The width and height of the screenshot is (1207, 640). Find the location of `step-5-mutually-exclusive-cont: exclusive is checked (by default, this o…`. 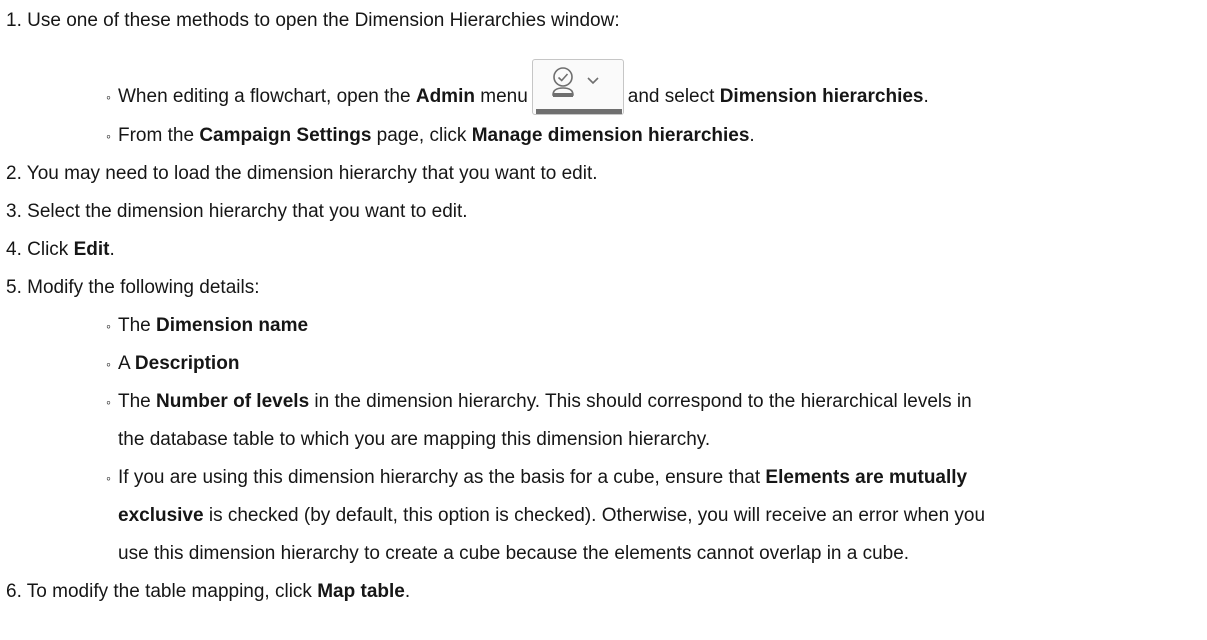

step-5-mutually-exclusive-cont: exclusive is checked (by default, this o… is located at coordinates (552, 515).